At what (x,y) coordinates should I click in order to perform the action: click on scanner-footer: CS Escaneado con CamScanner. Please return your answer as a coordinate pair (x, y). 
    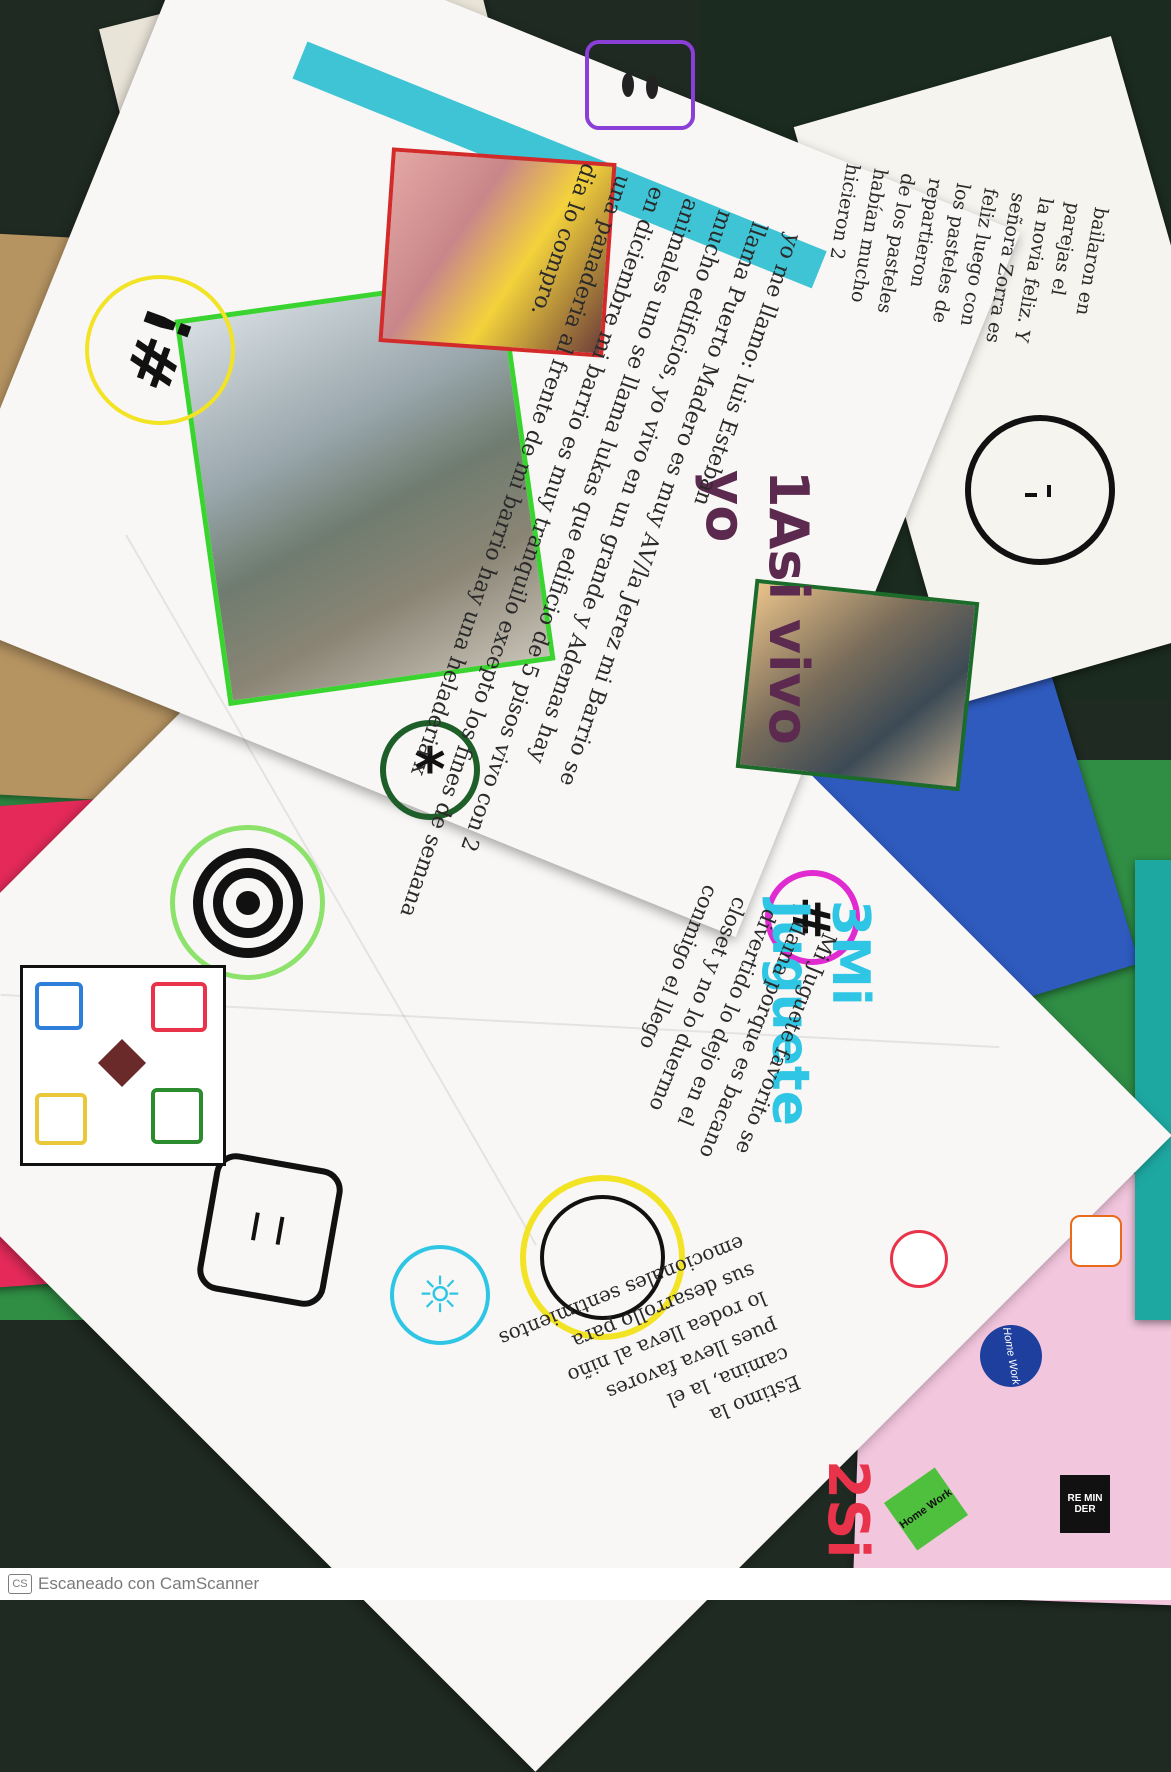
    Looking at the image, I should click on (585, 1584).